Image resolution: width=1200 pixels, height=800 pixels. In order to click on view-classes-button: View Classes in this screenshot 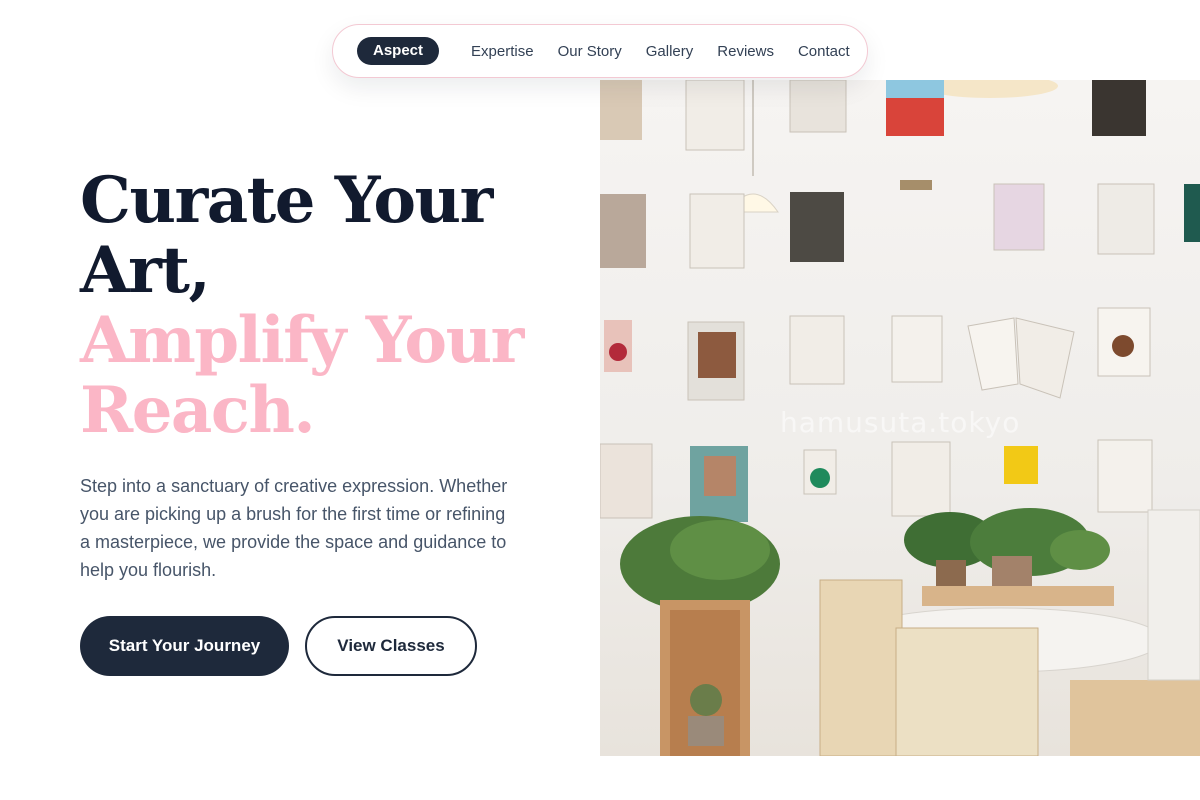, I will do `click(391, 646)`.